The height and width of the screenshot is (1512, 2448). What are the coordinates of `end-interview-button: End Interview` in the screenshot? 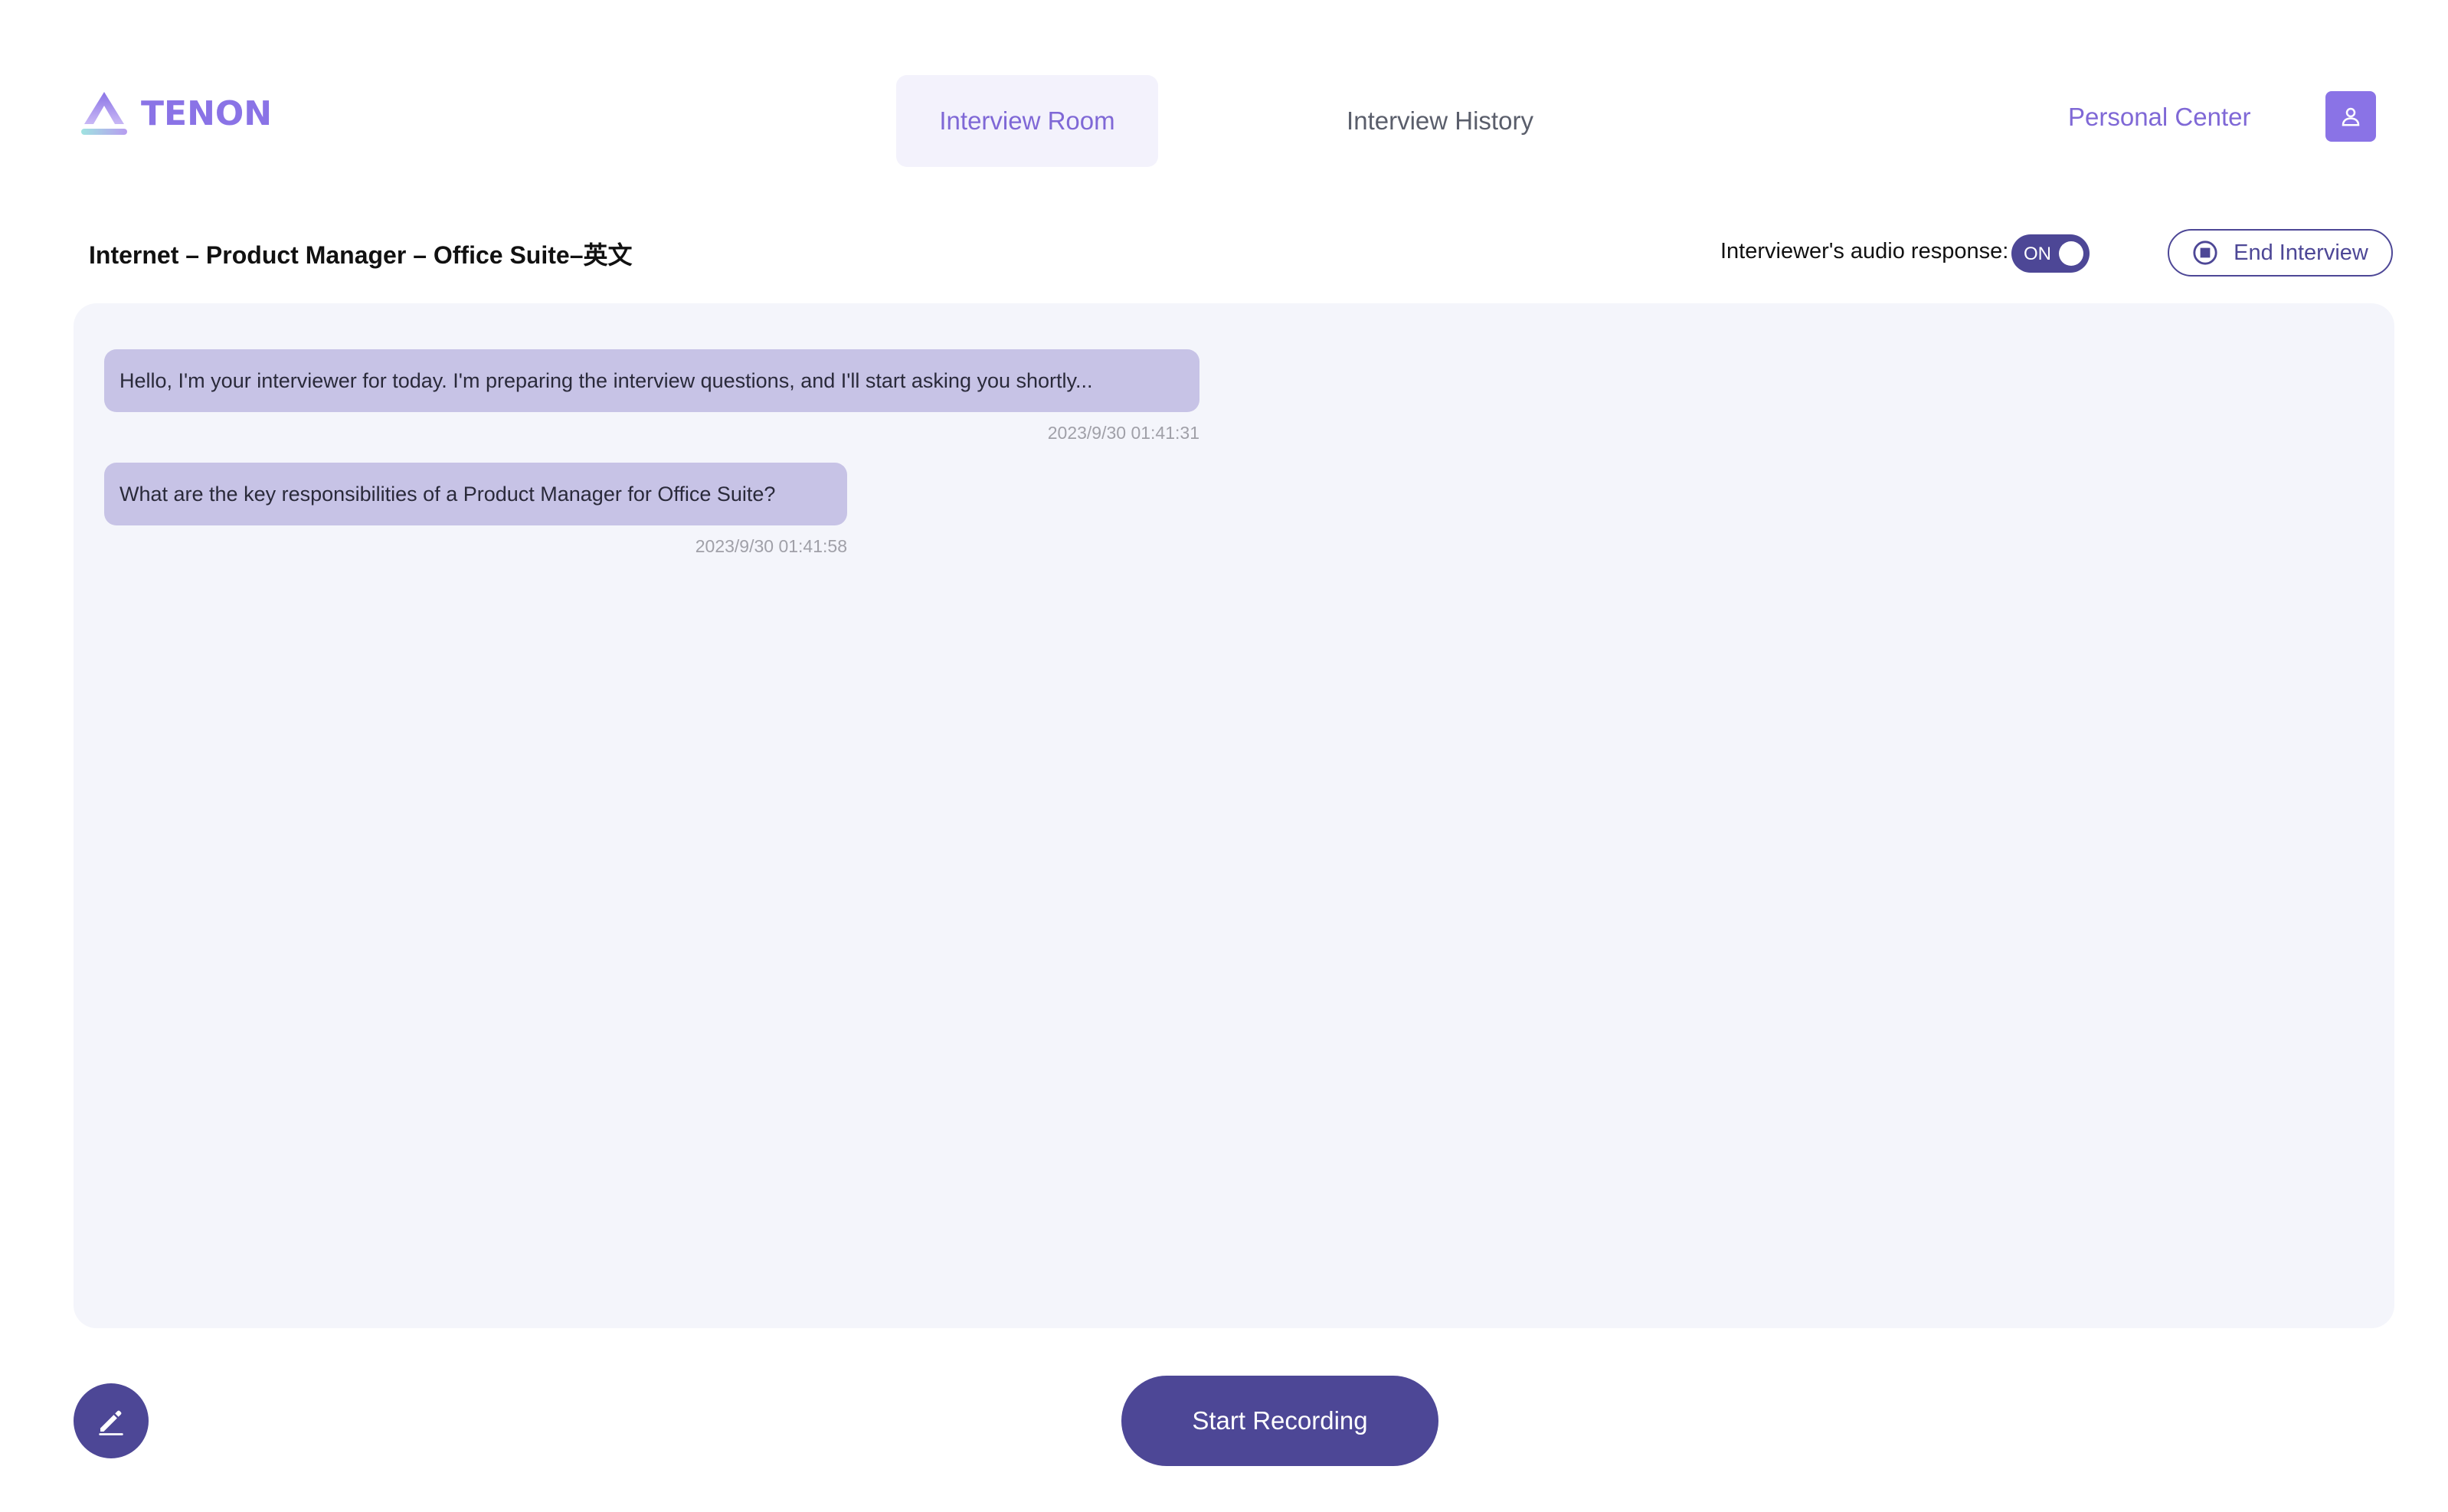 It's located at (2280, 253).